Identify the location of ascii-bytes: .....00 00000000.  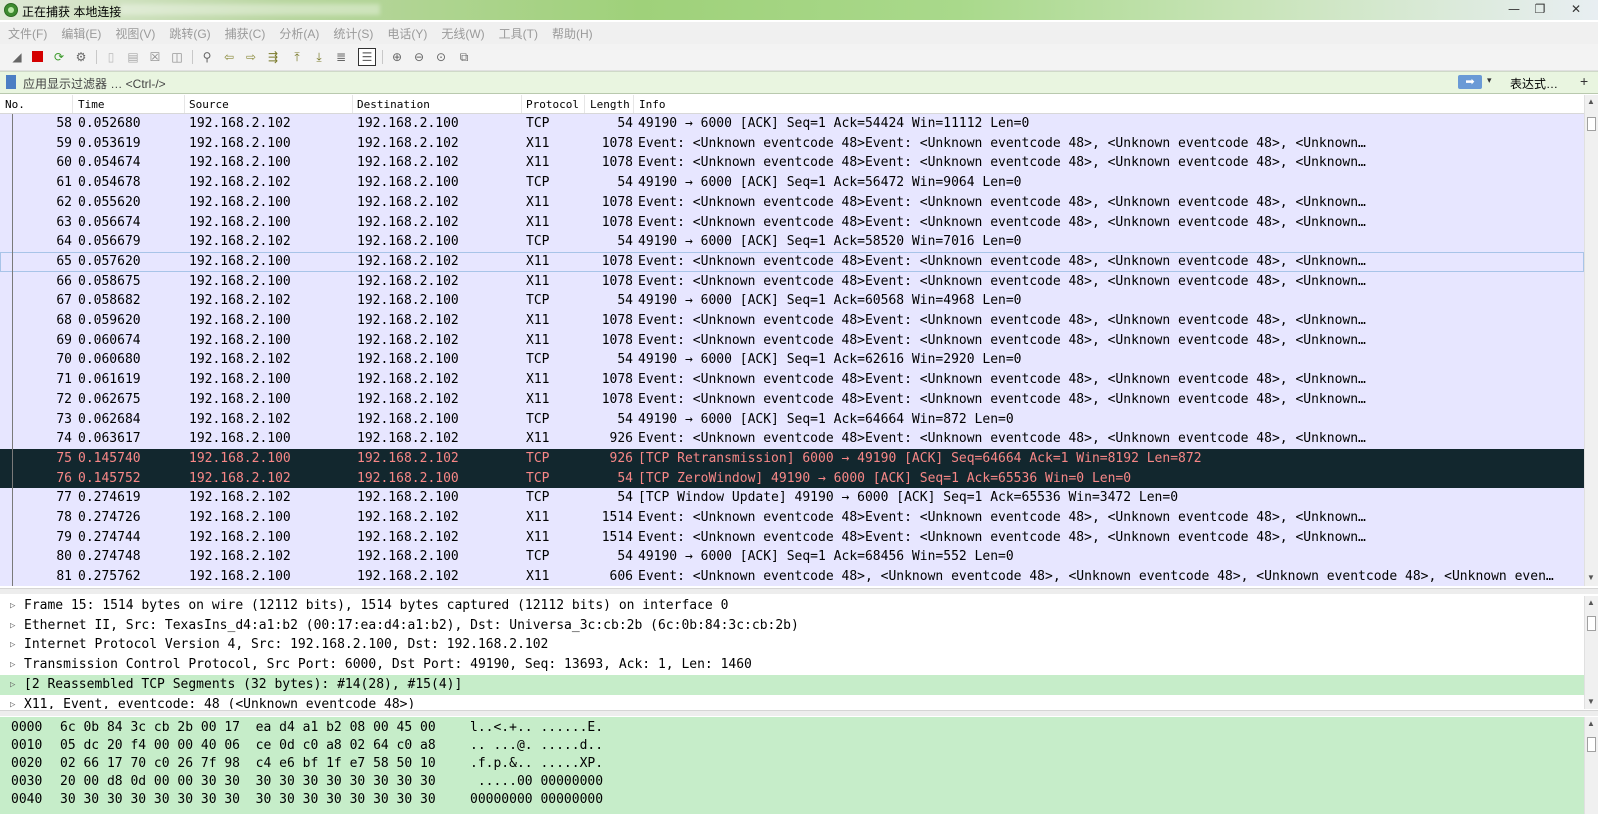
(536, 781).